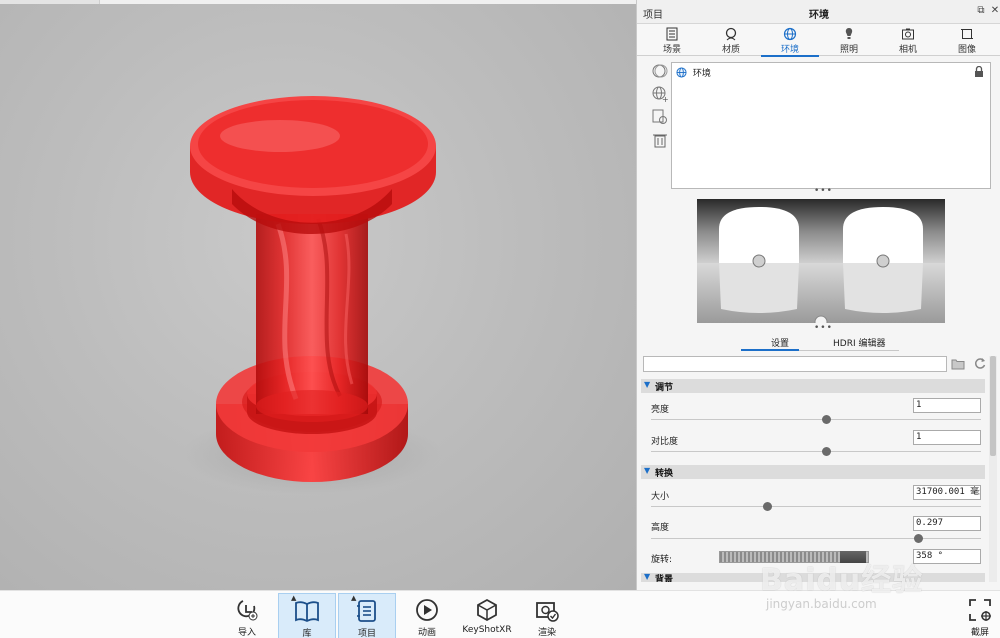  What do you see at coordinates (813, 472) in the screenshot?
I see `section-transform-header: ▼ 转换` at bounding box center [813, 472].